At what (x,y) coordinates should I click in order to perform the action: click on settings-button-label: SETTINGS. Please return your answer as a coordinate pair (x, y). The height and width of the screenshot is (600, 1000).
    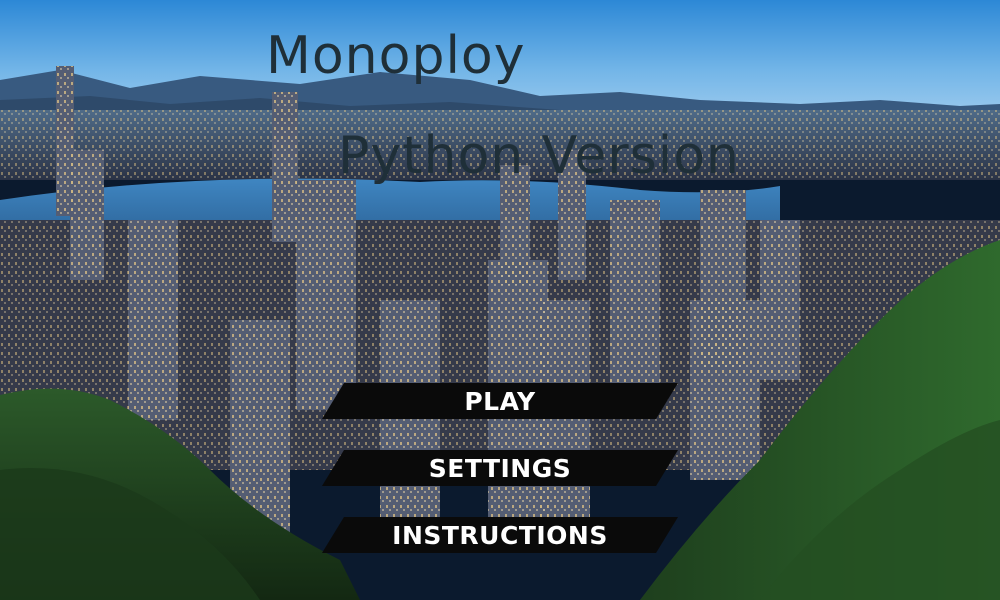
    Looking at the image, I should click on (500, 468).